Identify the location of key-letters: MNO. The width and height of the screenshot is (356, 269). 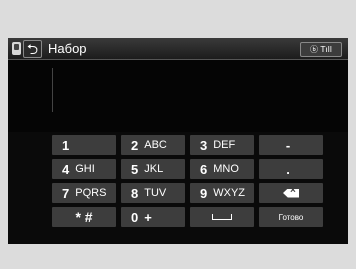
(226, 169).